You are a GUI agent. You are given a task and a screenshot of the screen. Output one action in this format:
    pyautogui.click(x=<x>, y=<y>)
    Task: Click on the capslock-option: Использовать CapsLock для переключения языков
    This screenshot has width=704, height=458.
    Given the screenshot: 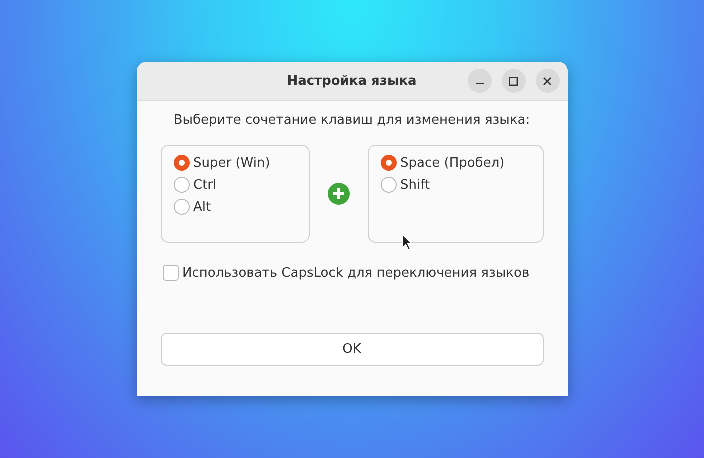 What is the action you would take?
    pyautogui.click(x=352, y=273)
    